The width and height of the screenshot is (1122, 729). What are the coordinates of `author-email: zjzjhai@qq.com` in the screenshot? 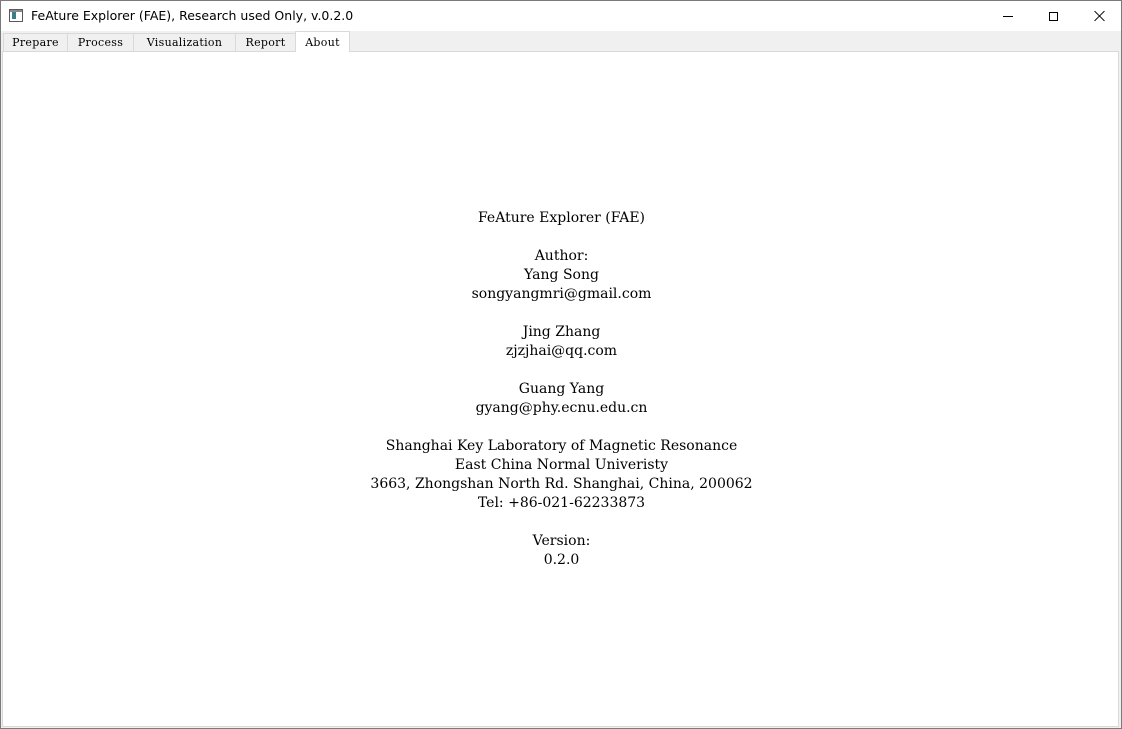 It's located at (561, 351).